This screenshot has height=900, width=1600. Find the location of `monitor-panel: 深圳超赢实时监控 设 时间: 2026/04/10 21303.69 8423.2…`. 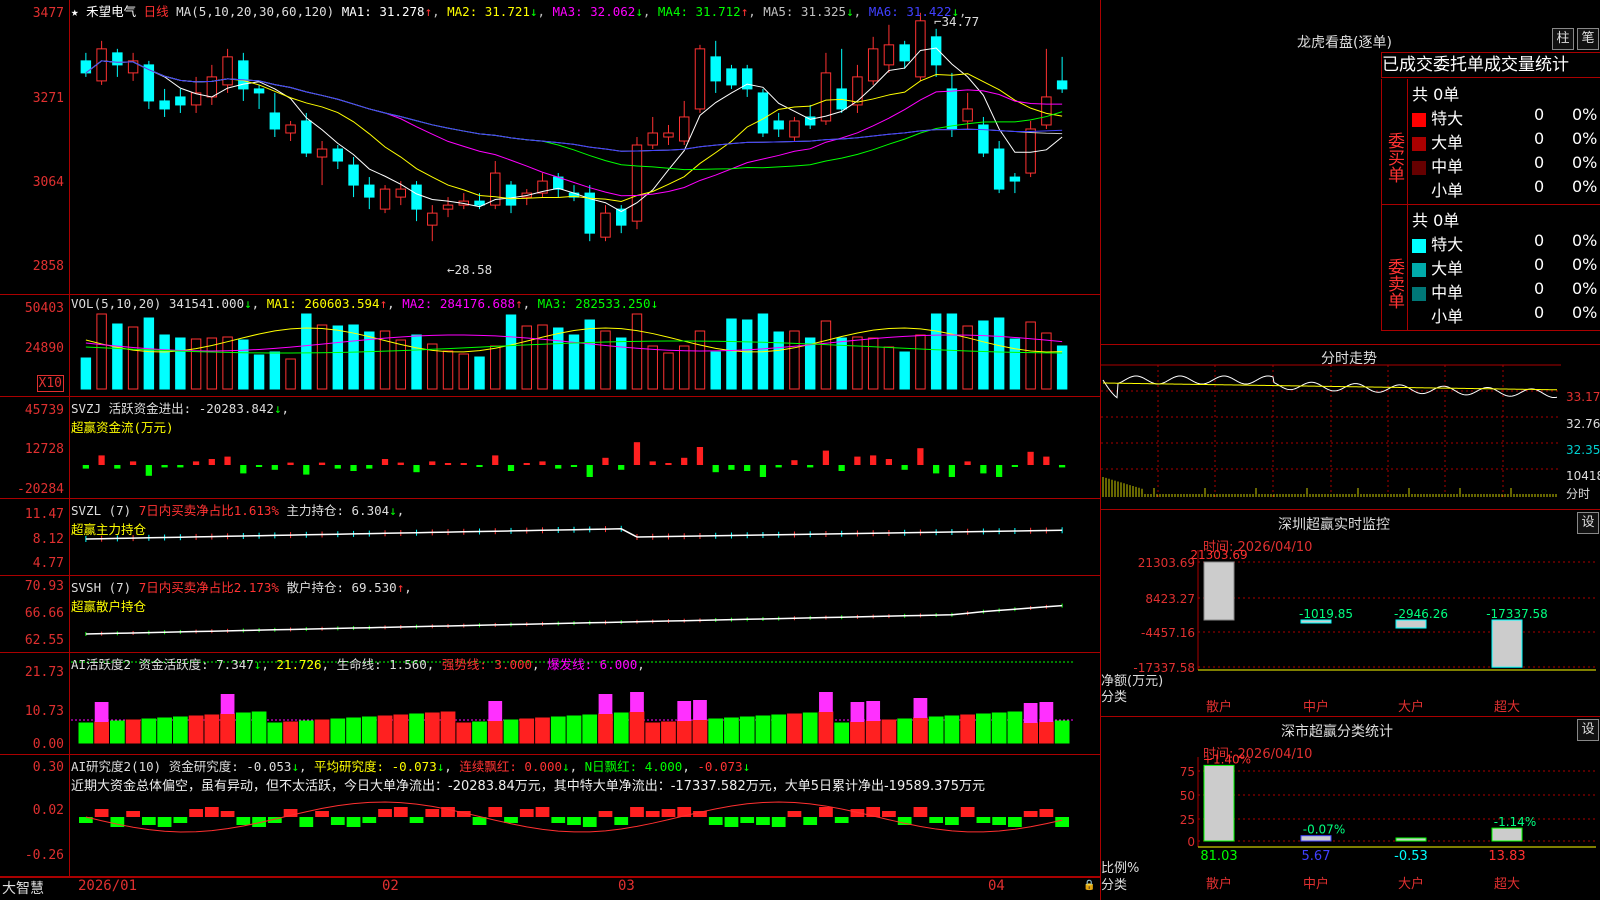

monitor-panel: 深圳超赢实时监控 设 时间: 2026/04/10 21303.69 8423.2… is located at coordinates (1350, 613).